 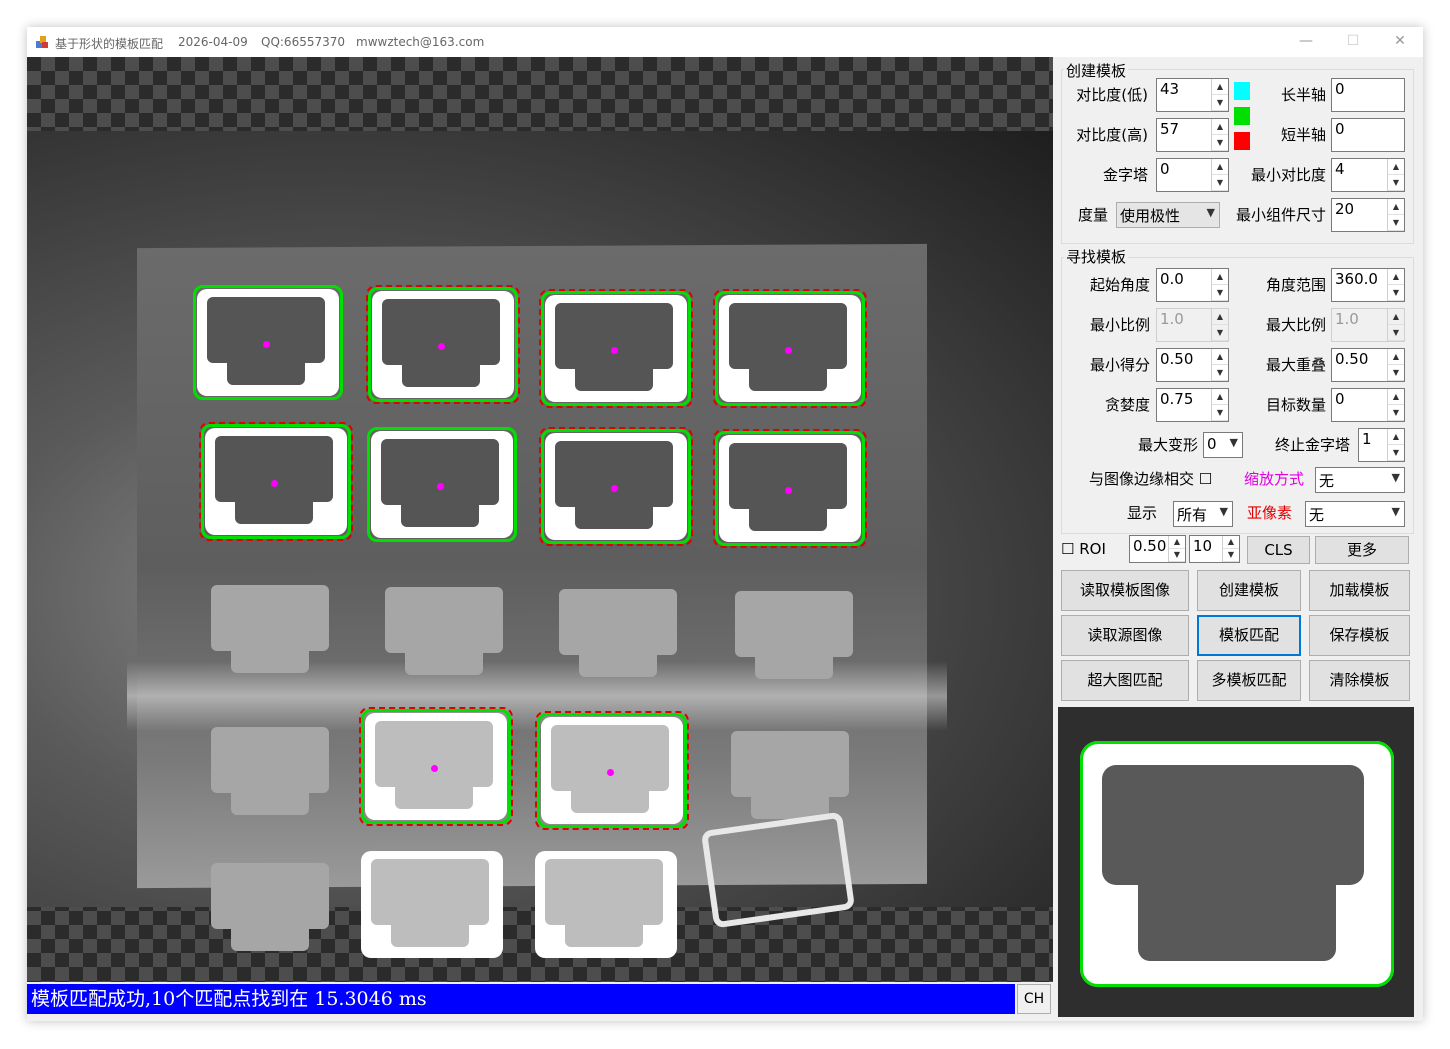 I want to click on template-contour, so click(x=1237, y=864).